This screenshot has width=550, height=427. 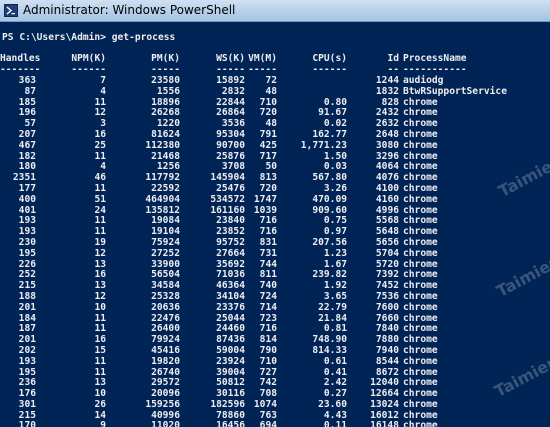 What do you see at coordinates (100, 415) in the screenshot?
I see `cell-npm: 14` at bounding box center [100, 415].